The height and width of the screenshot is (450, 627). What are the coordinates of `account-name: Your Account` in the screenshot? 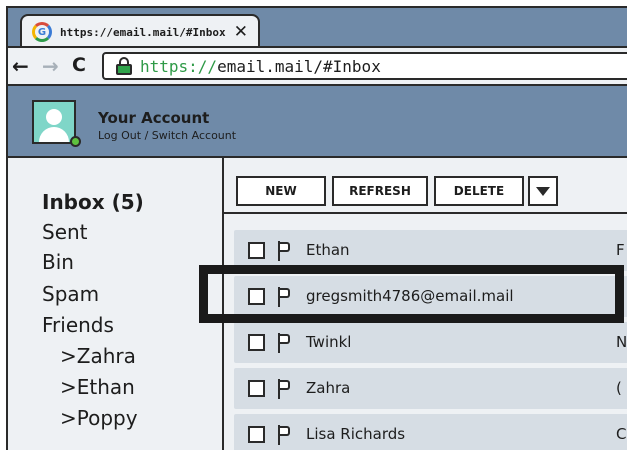 It's located at (154, 118).